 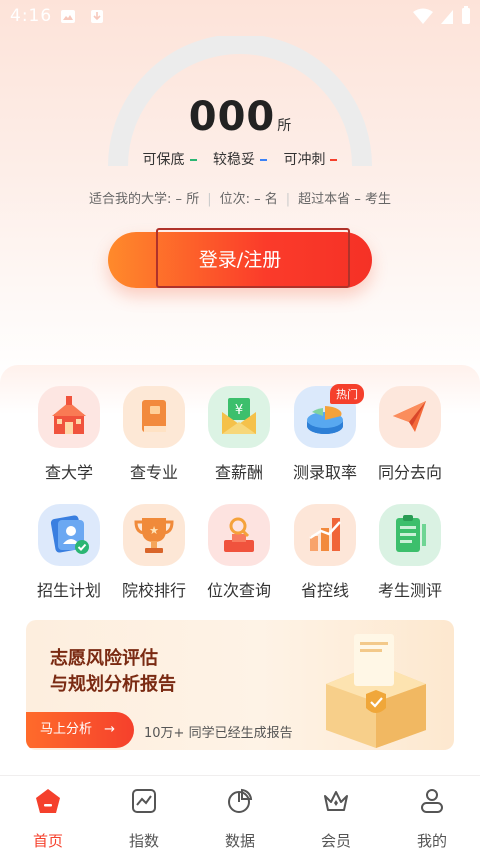 What do you see at coordinates (97, 16) in the screenshot?
I see `download-notification-icon` at bounding box center [97, 16].